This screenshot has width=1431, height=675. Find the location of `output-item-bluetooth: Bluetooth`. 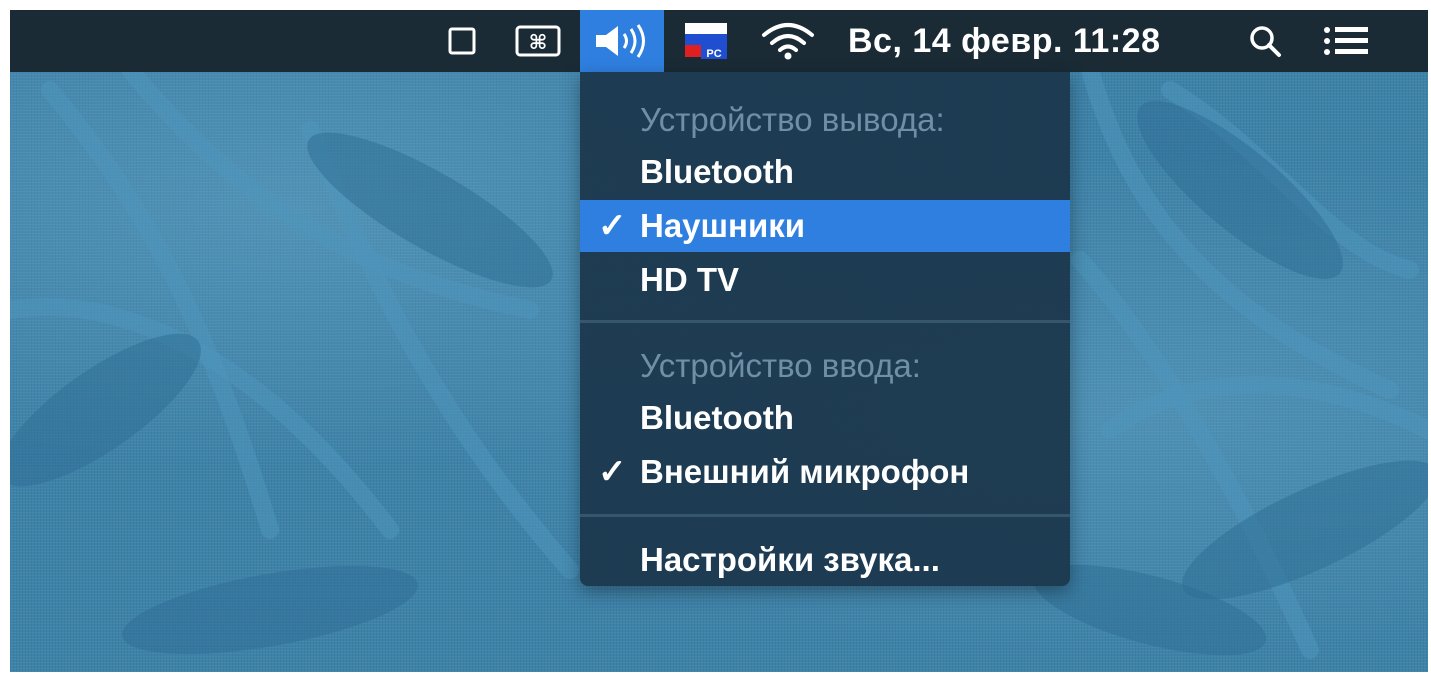

output-item-bluetooth: Bluetooth is located at coordinates (825, 172).